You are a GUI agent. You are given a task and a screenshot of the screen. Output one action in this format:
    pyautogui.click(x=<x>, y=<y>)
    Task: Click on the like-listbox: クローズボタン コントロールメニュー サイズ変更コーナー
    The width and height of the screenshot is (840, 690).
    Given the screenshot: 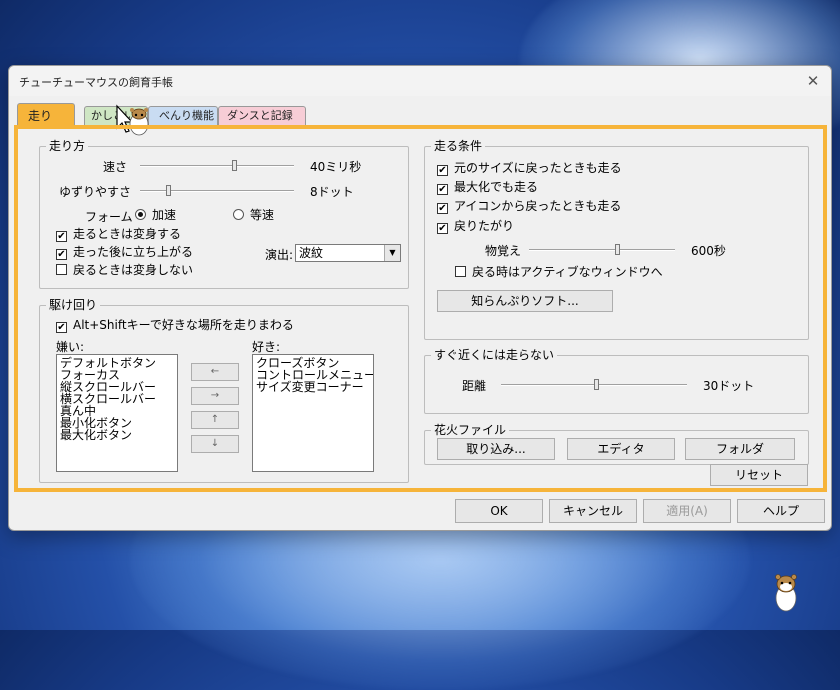 What is the action you would take?
    pyautogui.click(x=313, y=413)
    